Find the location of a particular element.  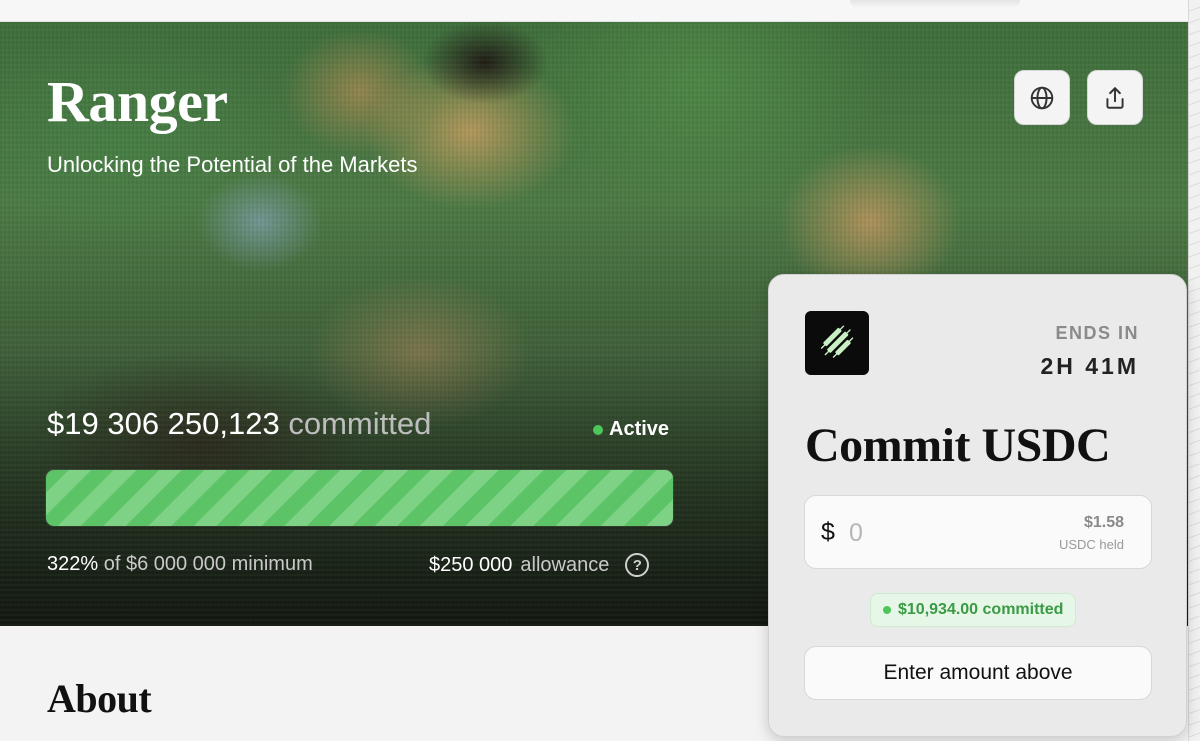

progress-bar is located at coordinates (359, 498).